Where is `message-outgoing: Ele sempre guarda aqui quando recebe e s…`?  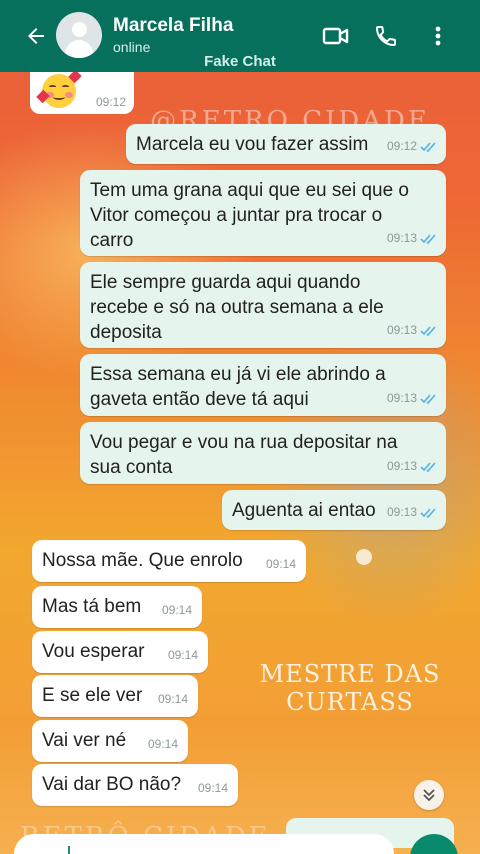 message-outgoing: Ele sempre guarda aqui quando recebe e s… is located at coordinates (263, 305).